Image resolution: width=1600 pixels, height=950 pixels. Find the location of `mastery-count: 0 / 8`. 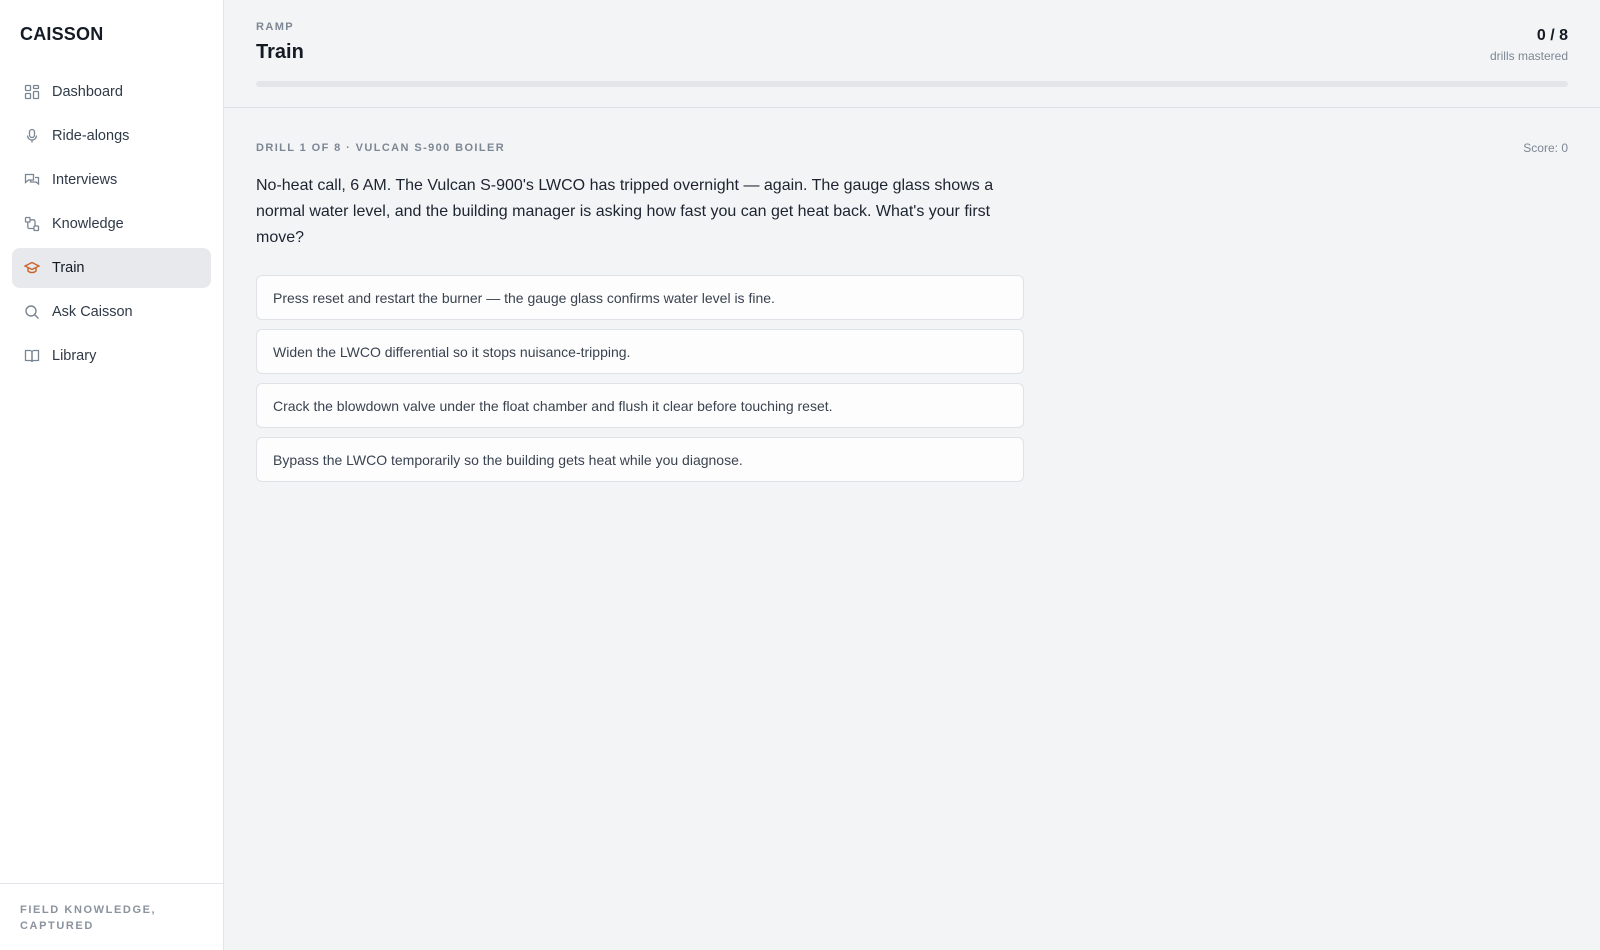

mastery-count: 0 / 8 is located at coordinates (1552, 35).